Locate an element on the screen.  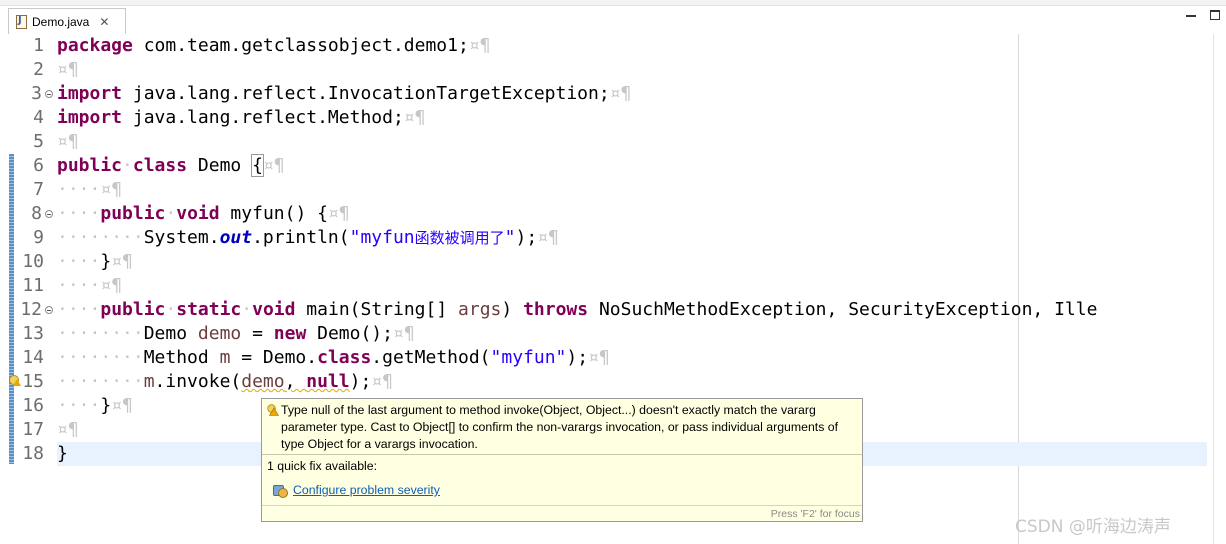
tab-bar-top-strip is located at coordinates (613, 3).